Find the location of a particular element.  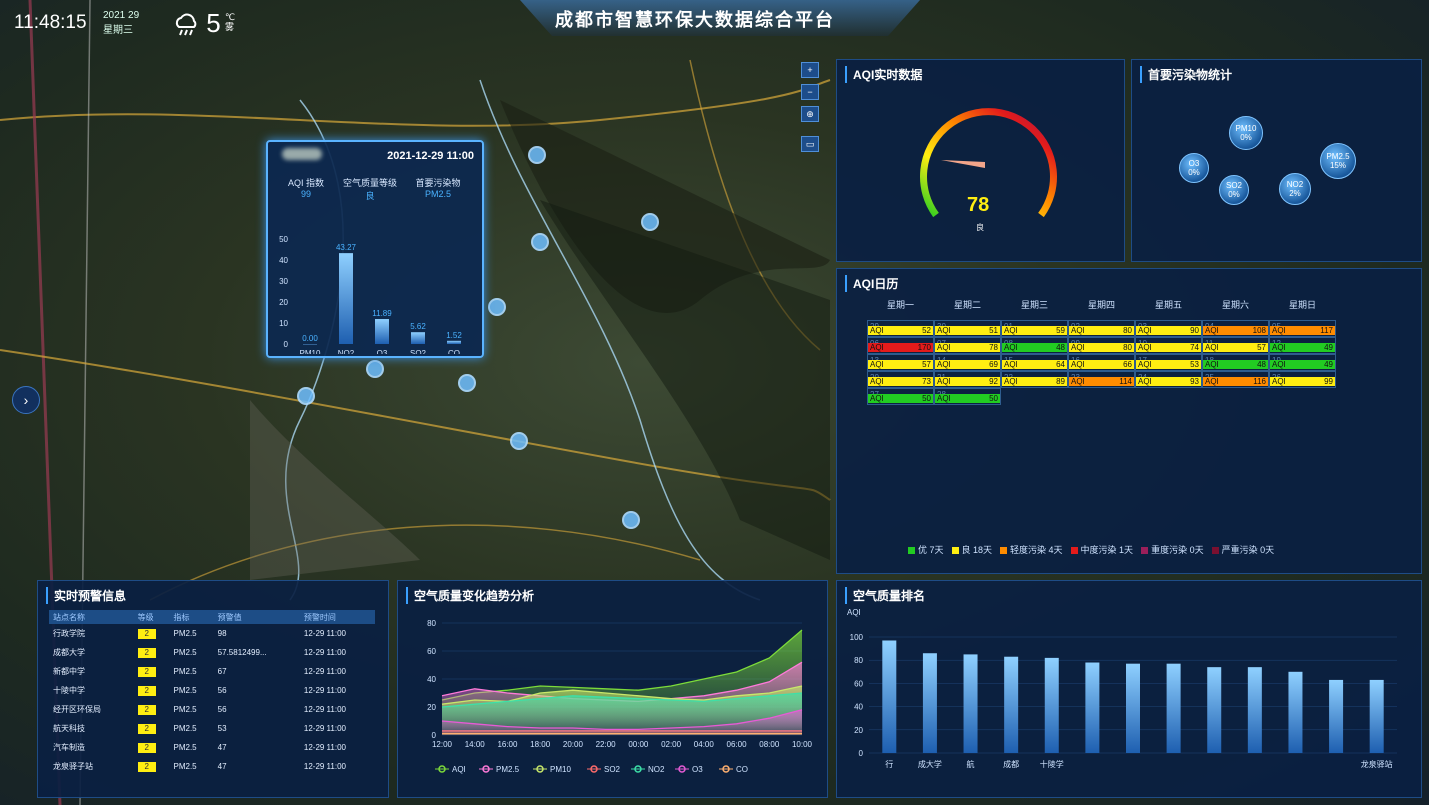

aqi-value: 57 is located at coordinates (926, 364).